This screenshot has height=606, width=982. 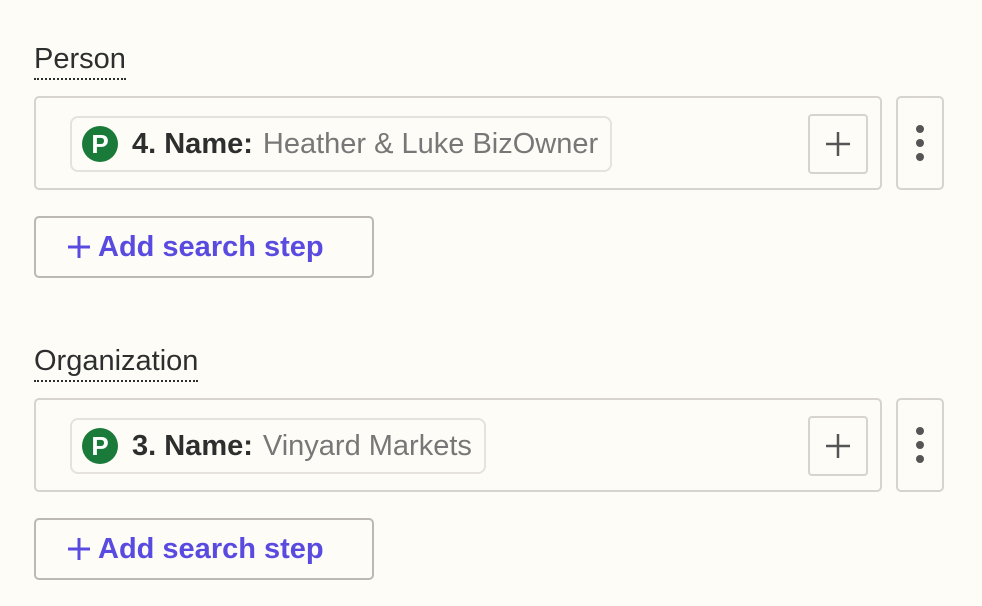 What do you see at coordinates (430, 143) in the screenshot?
I see `pill-step-value: Heather & Luke BizOwner` at bounding box center [430, 143].